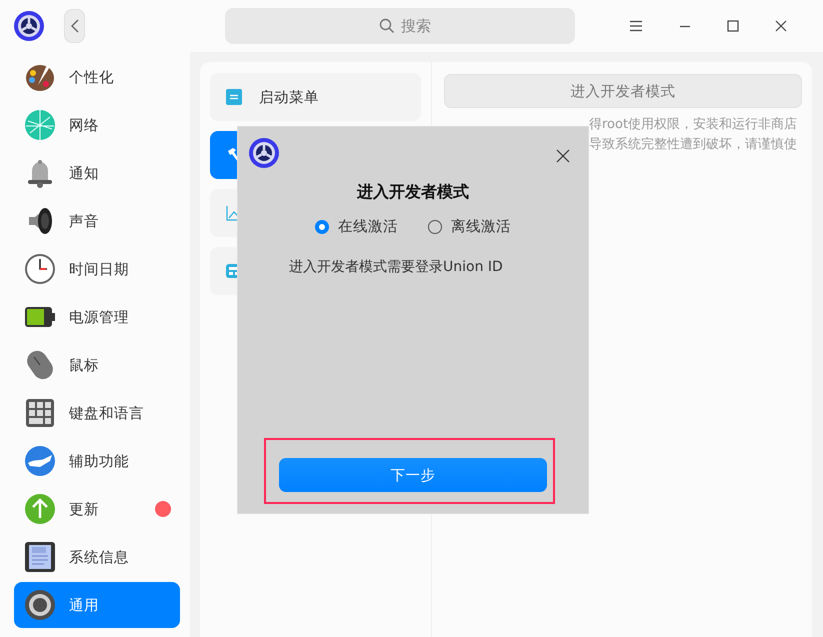 The width and height of the screenshot is (823, 637). I want to click on next-button: 下一步, so click(413, 475).